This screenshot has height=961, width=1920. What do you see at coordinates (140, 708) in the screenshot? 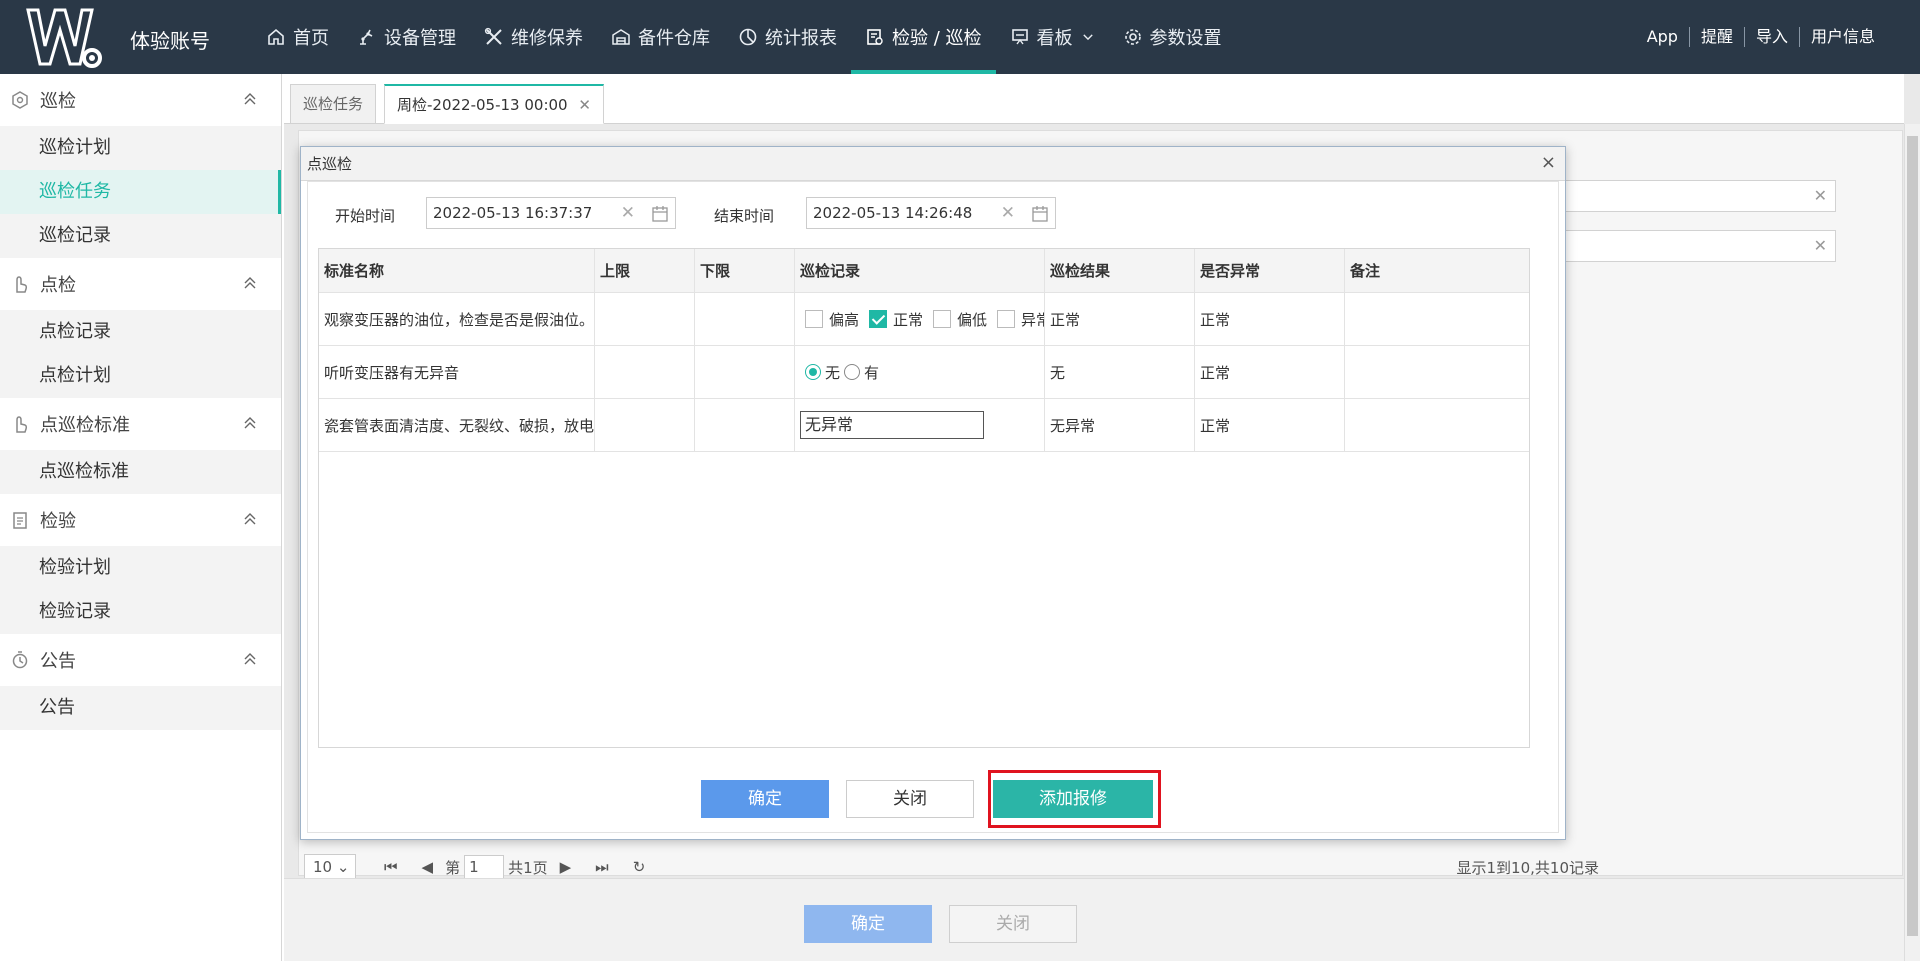
I see `sidebar-item-notice: 公告` at bounding box center [140, 708].